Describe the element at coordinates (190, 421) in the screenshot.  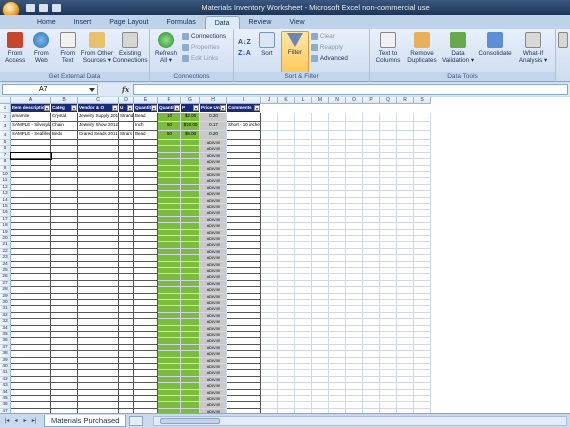
I see `scroll-thumb` at that location.